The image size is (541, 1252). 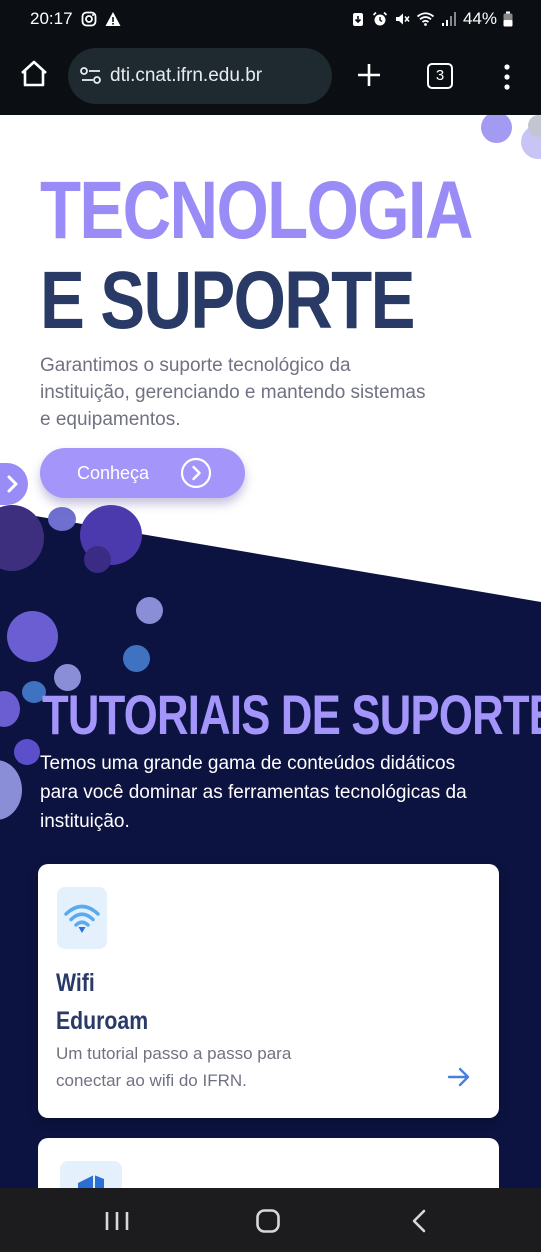 What do you see at coordinates (34, 74) in the screenshot?
I see `home-icon` at bounding box center [34, 74].